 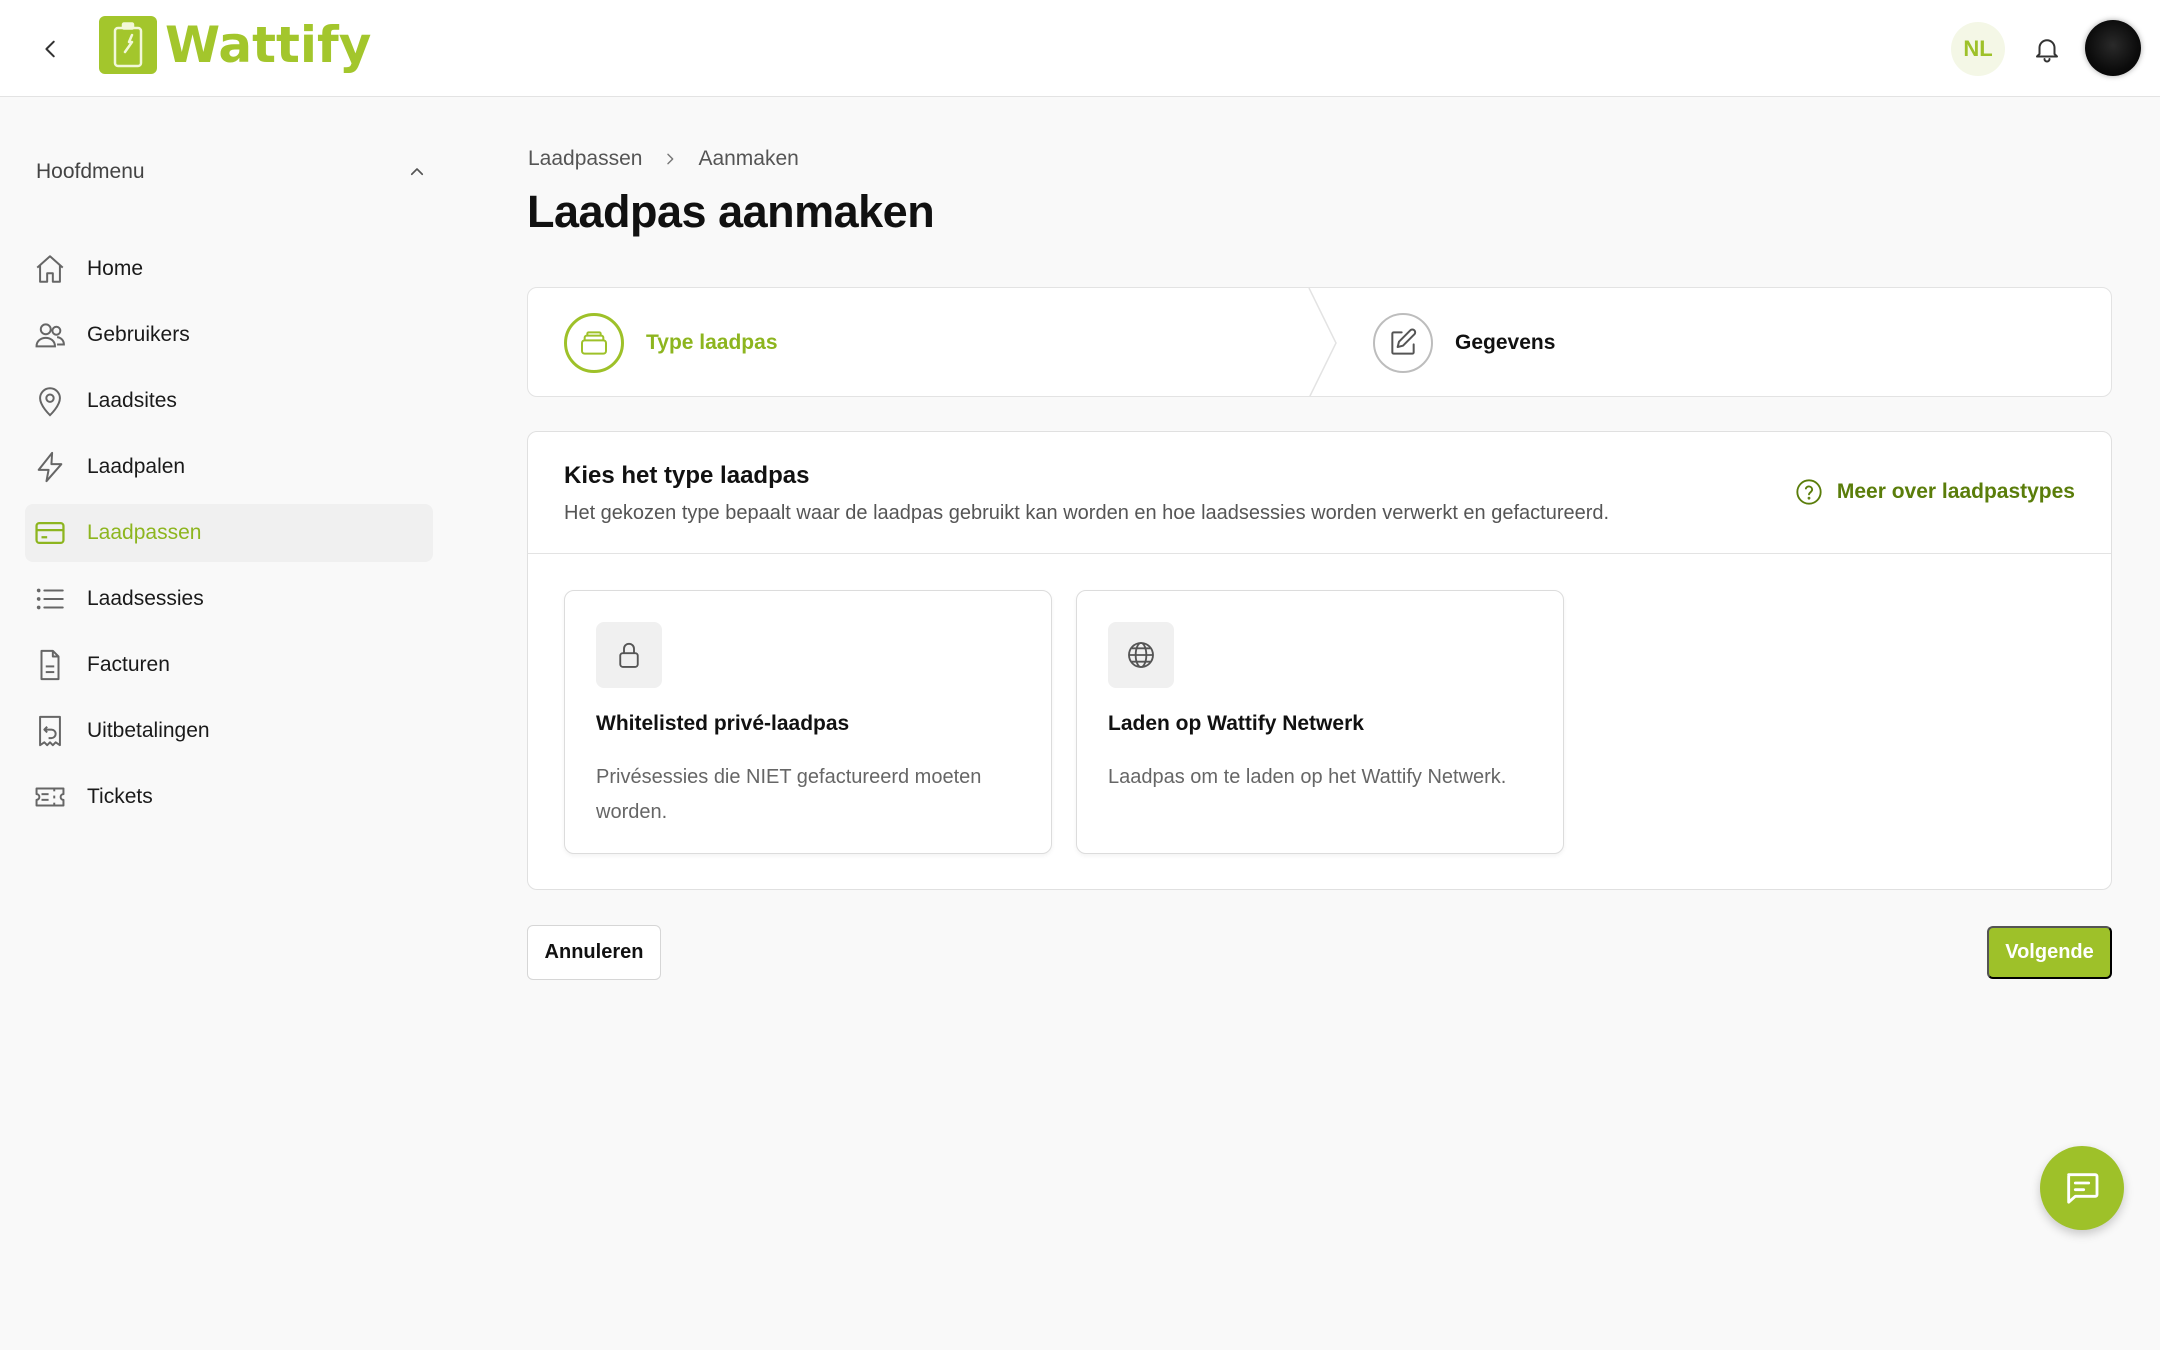 What do you see at coordinates (231, 172) in the screenshot?
I see `main-menu-toggle: Hoofdmenu` at bounding box center [231, 172].